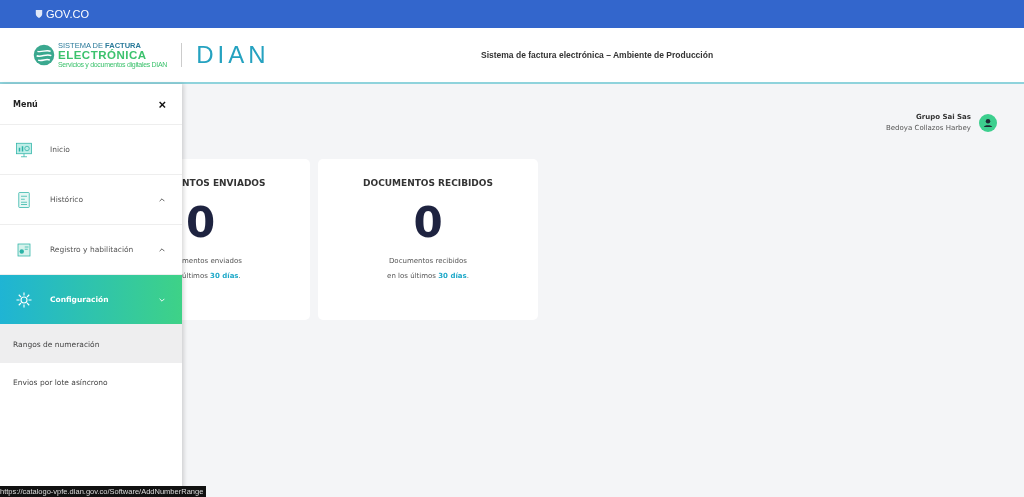 This screenshot has width=1024, height=497. Describe the element at coordinates (44, 55) in the screenshot. I see `globe-logo-icon` at that location.